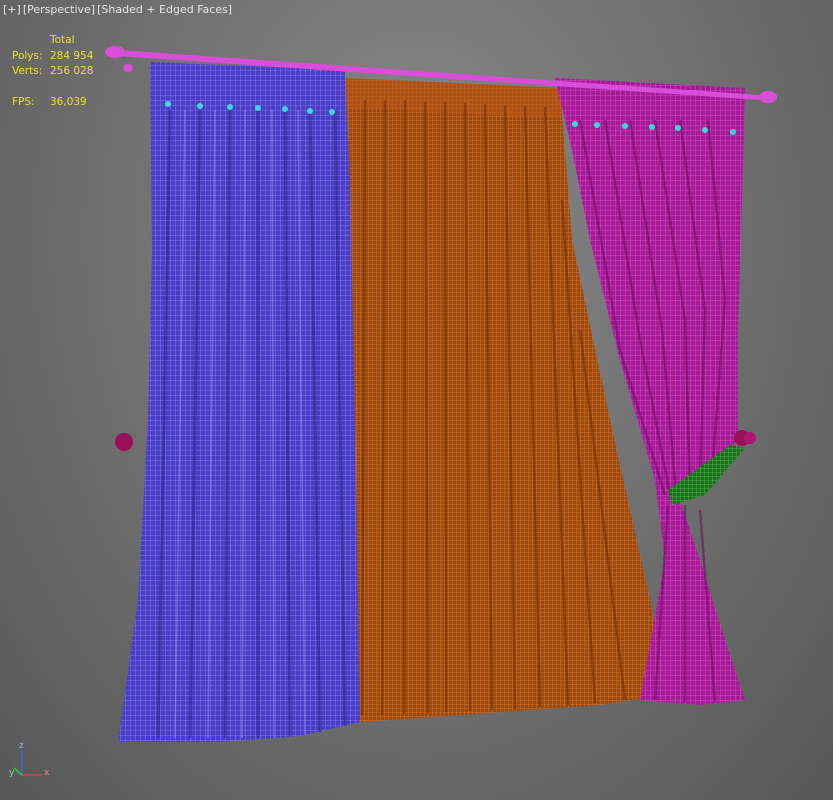 The width and height of the screenshot is (833, 800). I want to click on axis-x-label: x, so click(47, 773).